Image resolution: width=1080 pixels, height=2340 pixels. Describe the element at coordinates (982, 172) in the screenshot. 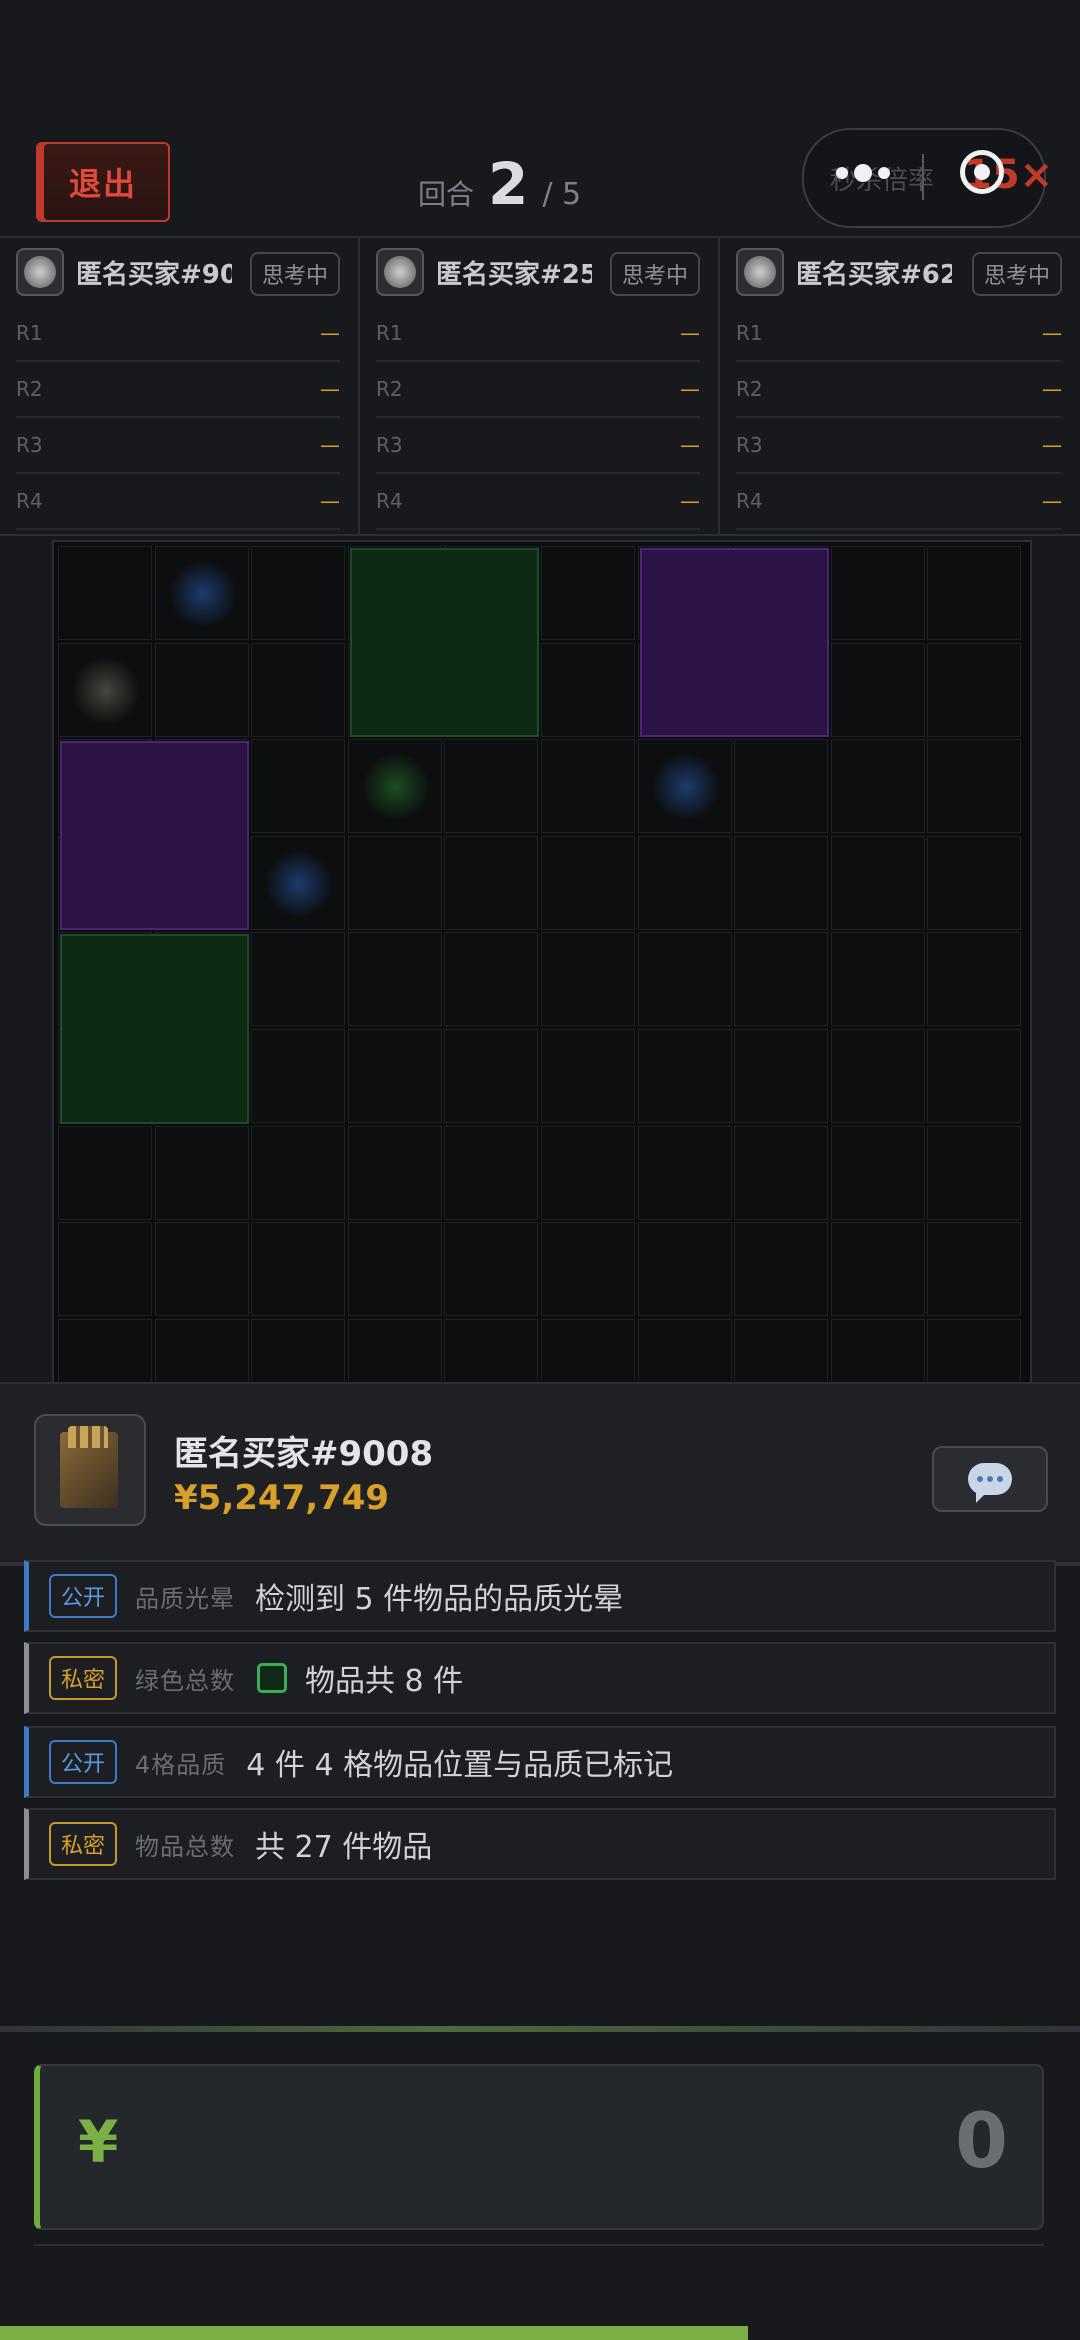

I see `close-miniprogram-icon` at that location.